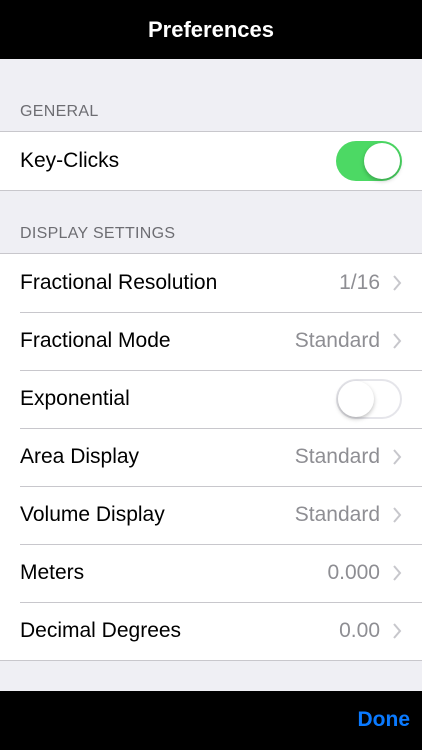 This screenshot has width=422, height=750. Describe the element at coordinates (52, 572) in the screenshot. I see `meters-label: Meters` at that location.